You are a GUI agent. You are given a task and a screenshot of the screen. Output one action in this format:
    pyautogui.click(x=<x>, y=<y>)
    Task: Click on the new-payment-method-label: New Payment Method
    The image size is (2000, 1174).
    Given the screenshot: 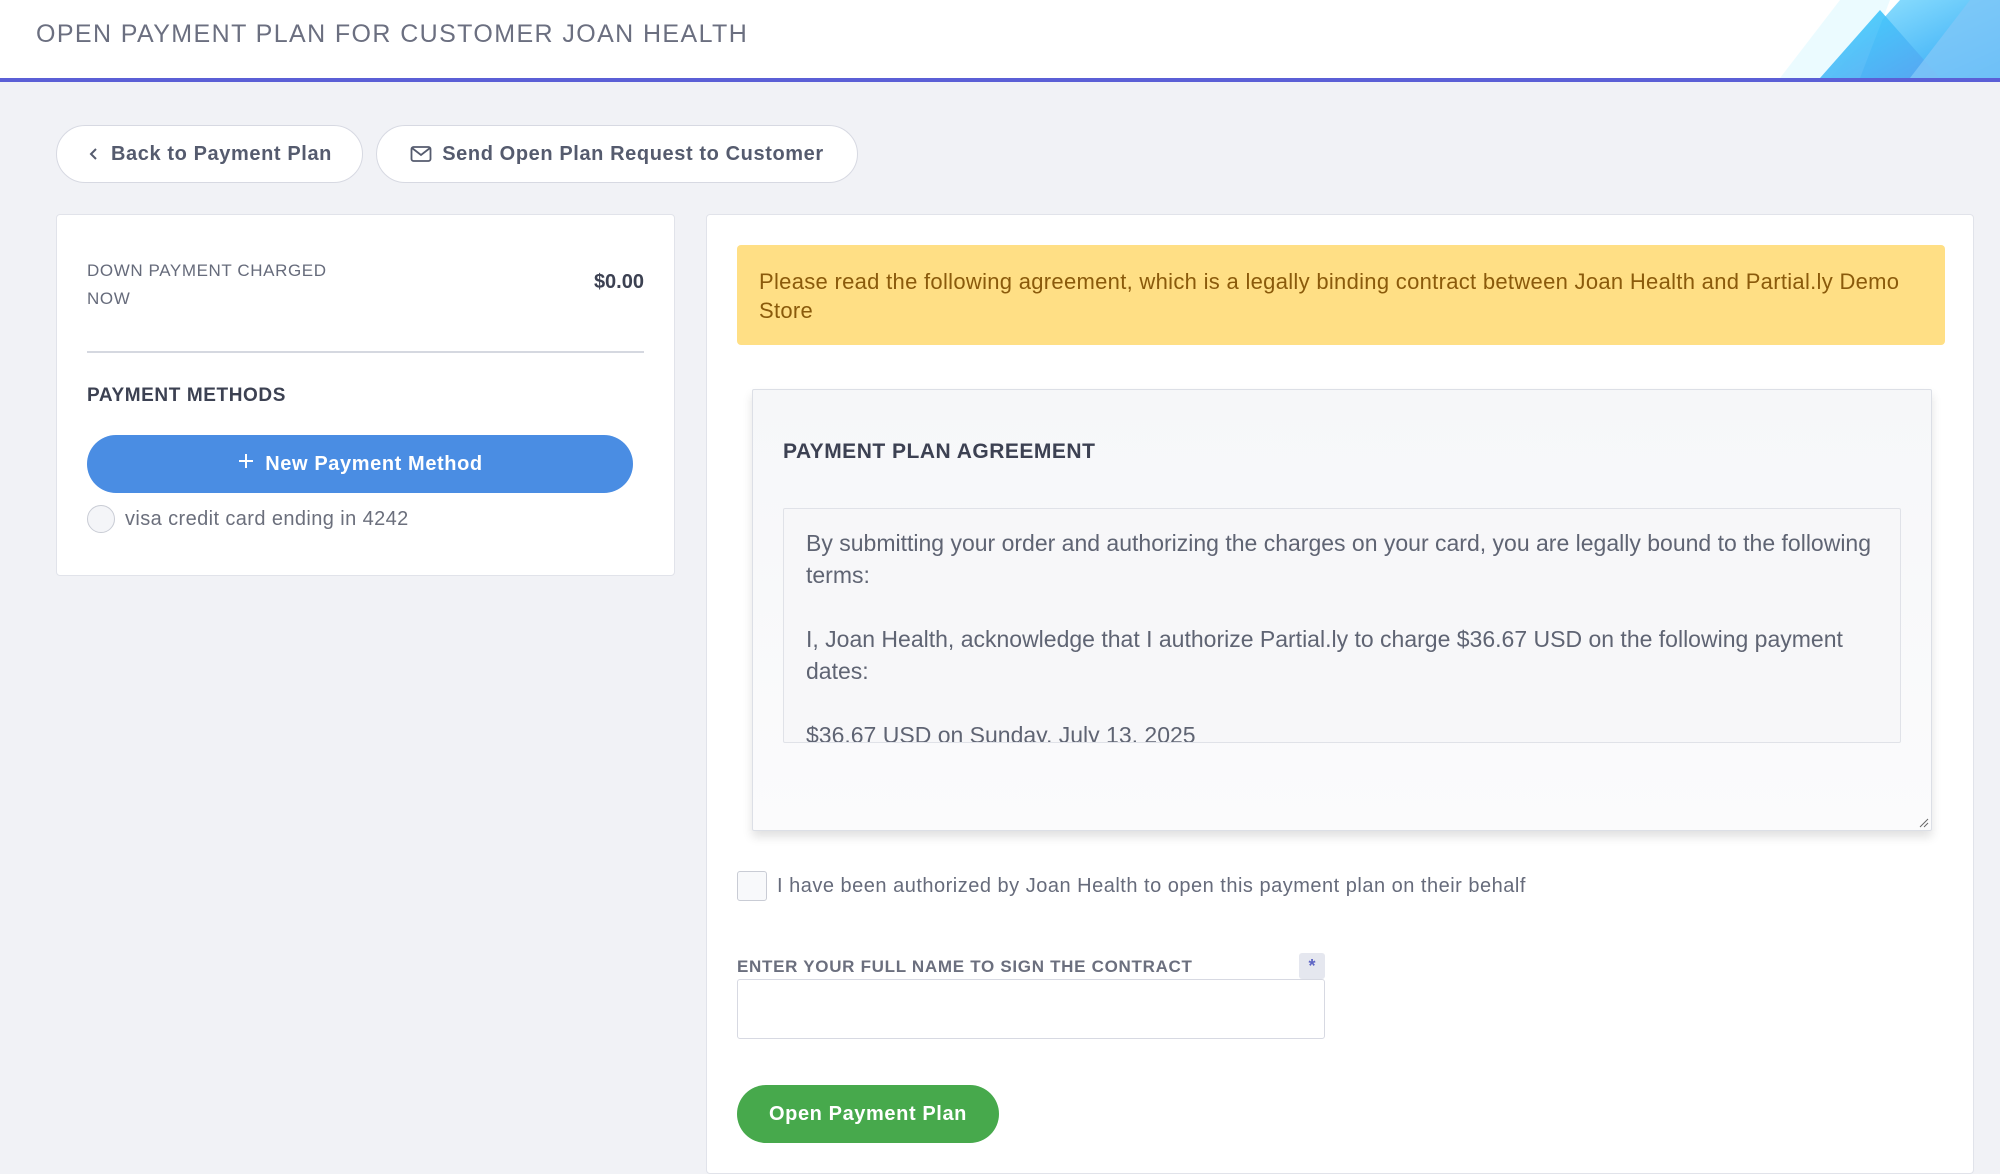 What is the action you would take?
    pyautogui.click(x=374, y=463)
    